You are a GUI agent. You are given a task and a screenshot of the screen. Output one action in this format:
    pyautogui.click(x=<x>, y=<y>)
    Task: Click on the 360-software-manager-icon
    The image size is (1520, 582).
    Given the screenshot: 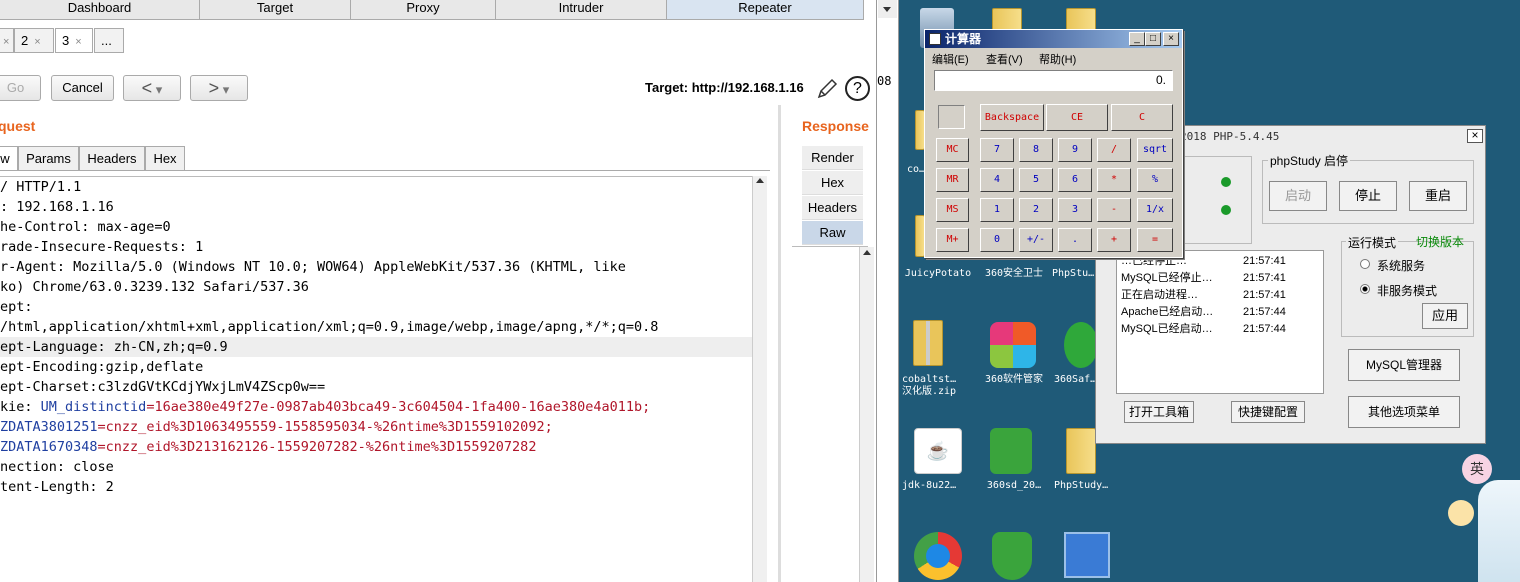 What is the action you would take?
    pyautogui.click(x=1013, y=345)
    